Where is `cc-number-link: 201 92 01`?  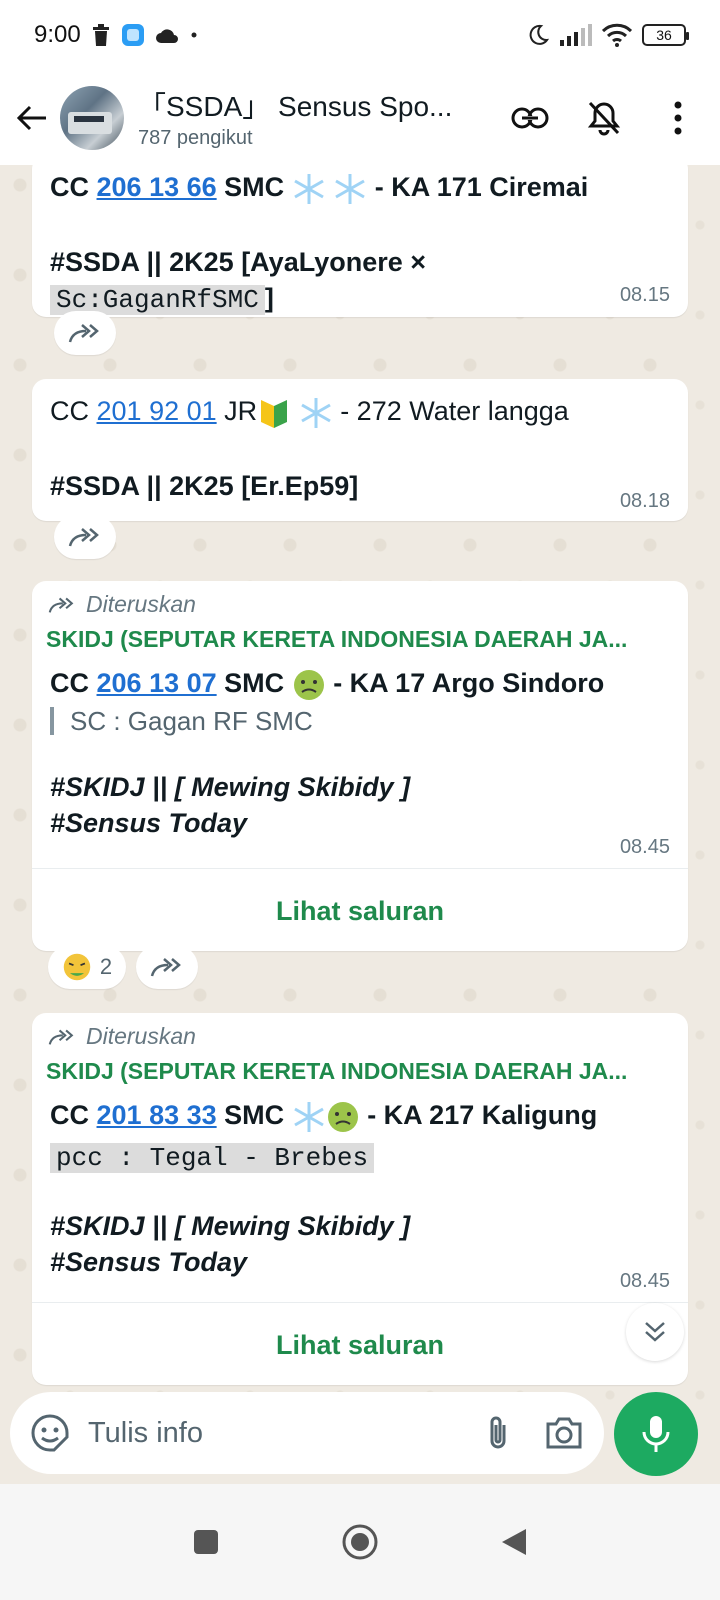
cc-number-link: 201 92 01 is located at coordinates (157, 411).